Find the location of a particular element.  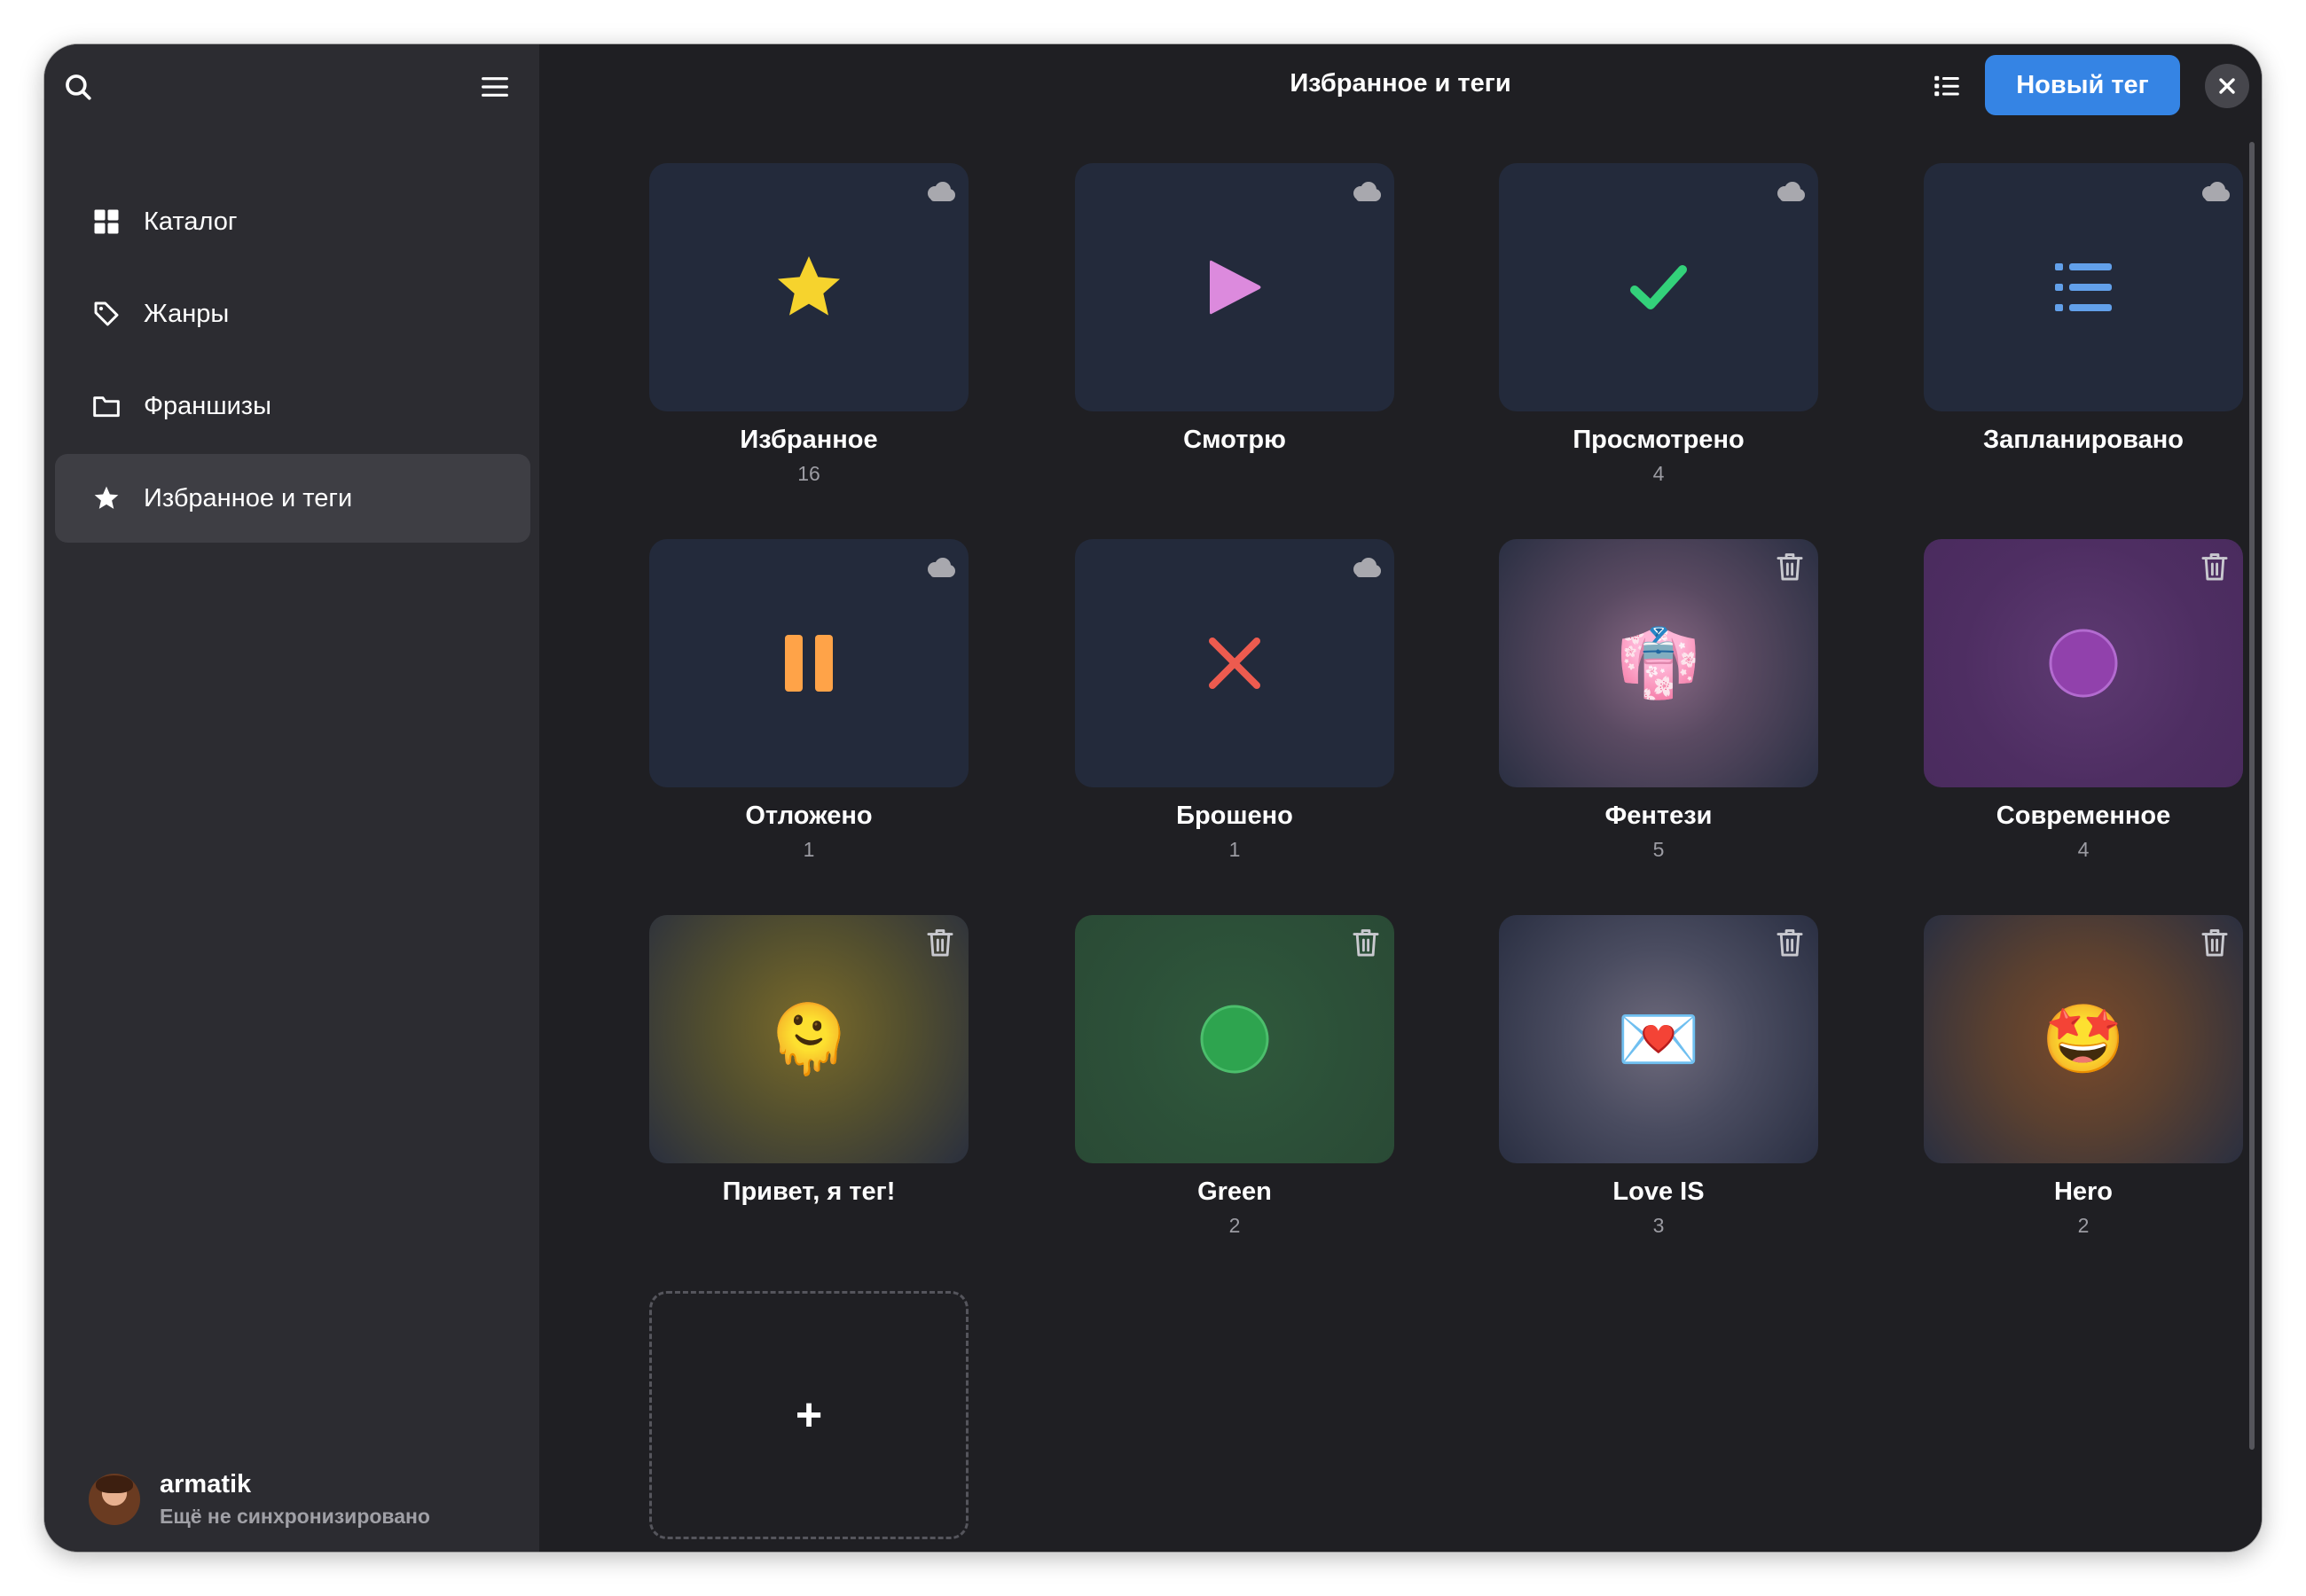

tag-card-dropped is located at coordinates (1234, 663).